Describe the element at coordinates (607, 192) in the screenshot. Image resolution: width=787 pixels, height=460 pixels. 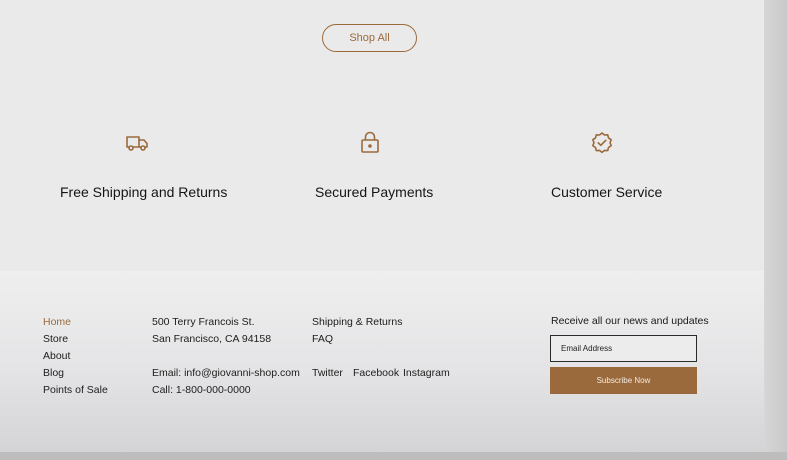
I see `feature-label: Customer Service` at that location.